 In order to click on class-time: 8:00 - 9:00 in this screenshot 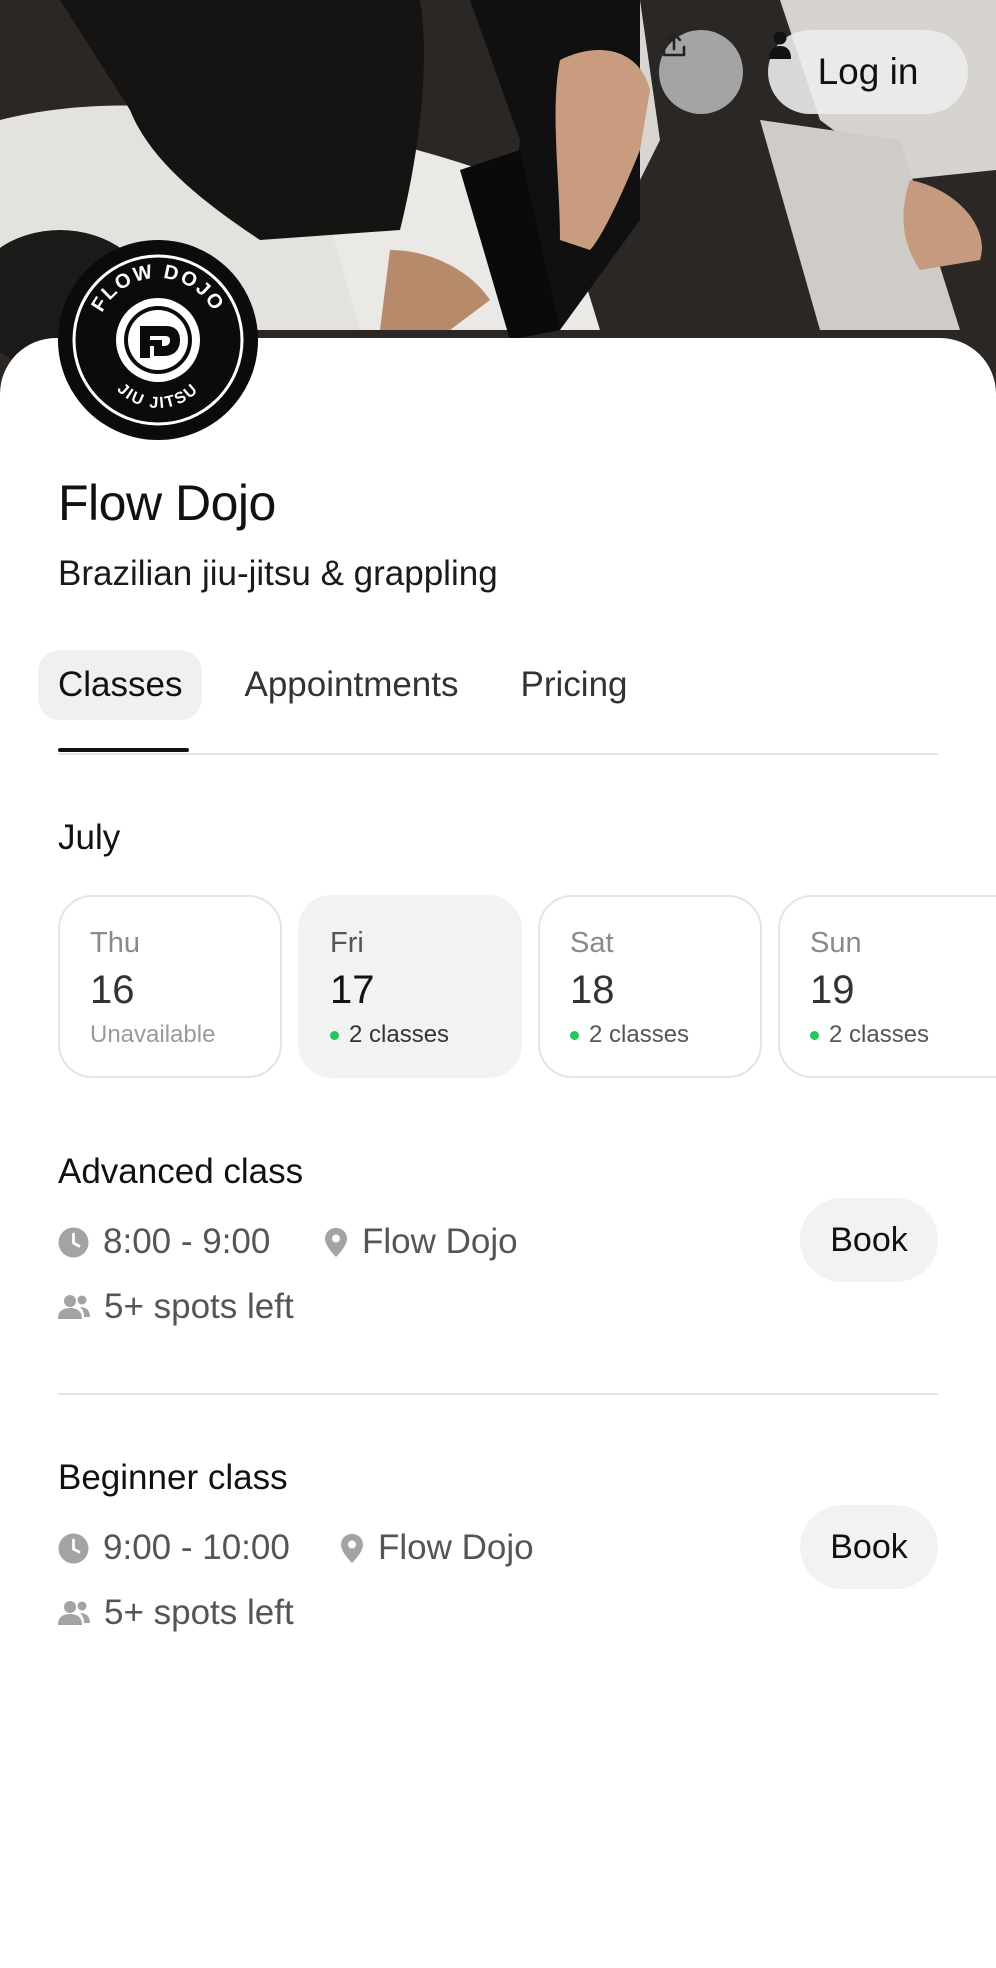, I will do `click(164, 1242)`.